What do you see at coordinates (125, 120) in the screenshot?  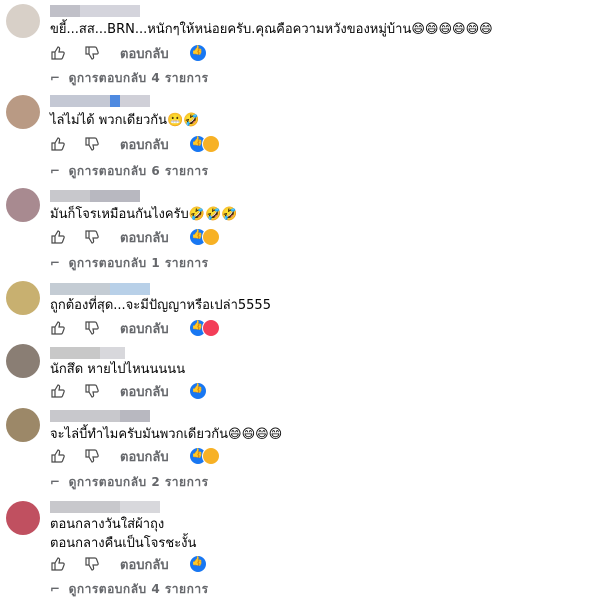 I see `comment-text: ไล่ไม่ได้ พวกเดียวกัน😬🤣` at bounding box center [125, 120].